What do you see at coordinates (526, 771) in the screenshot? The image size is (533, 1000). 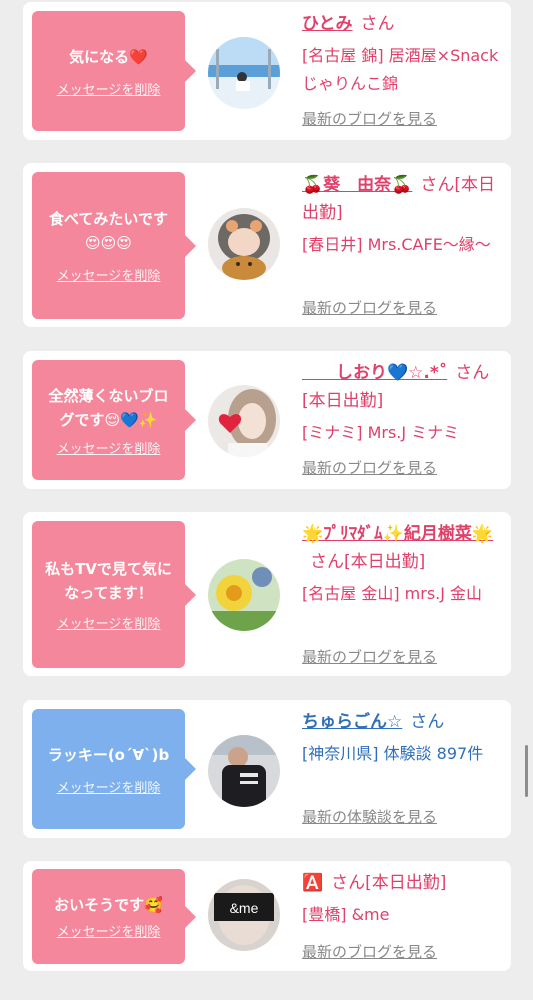 I see `scrollbar` at bounding box center [526, 771].